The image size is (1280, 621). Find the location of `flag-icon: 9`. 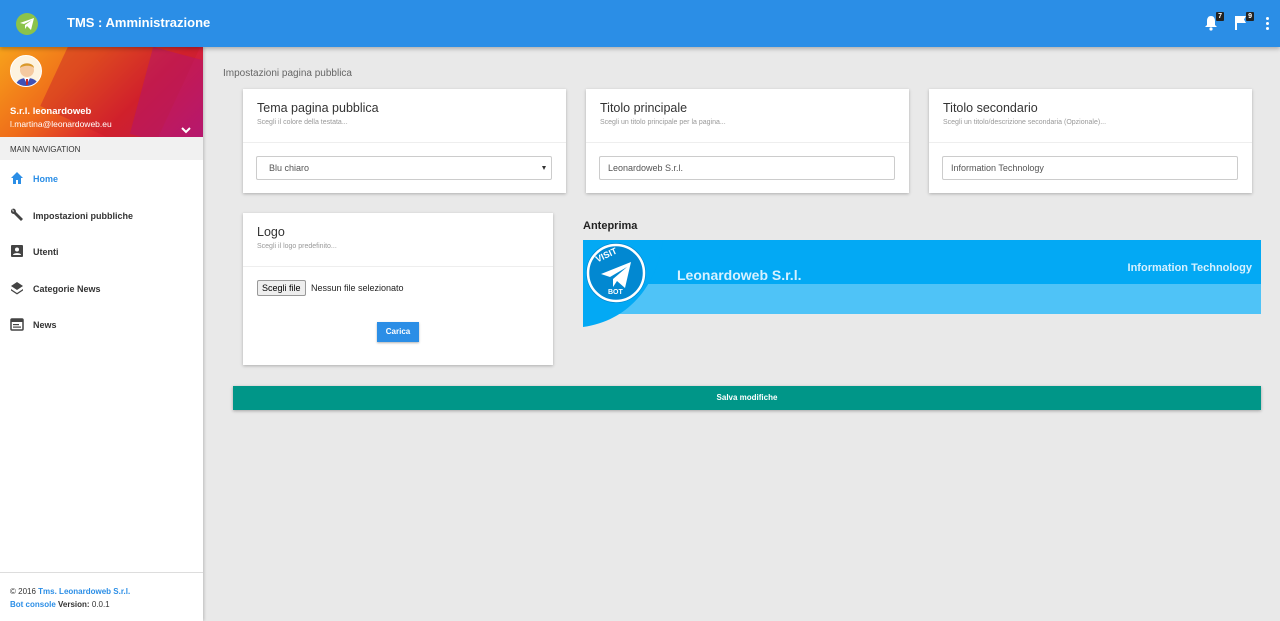

flag-icon: 9 is located at coordinates (1244, 22).